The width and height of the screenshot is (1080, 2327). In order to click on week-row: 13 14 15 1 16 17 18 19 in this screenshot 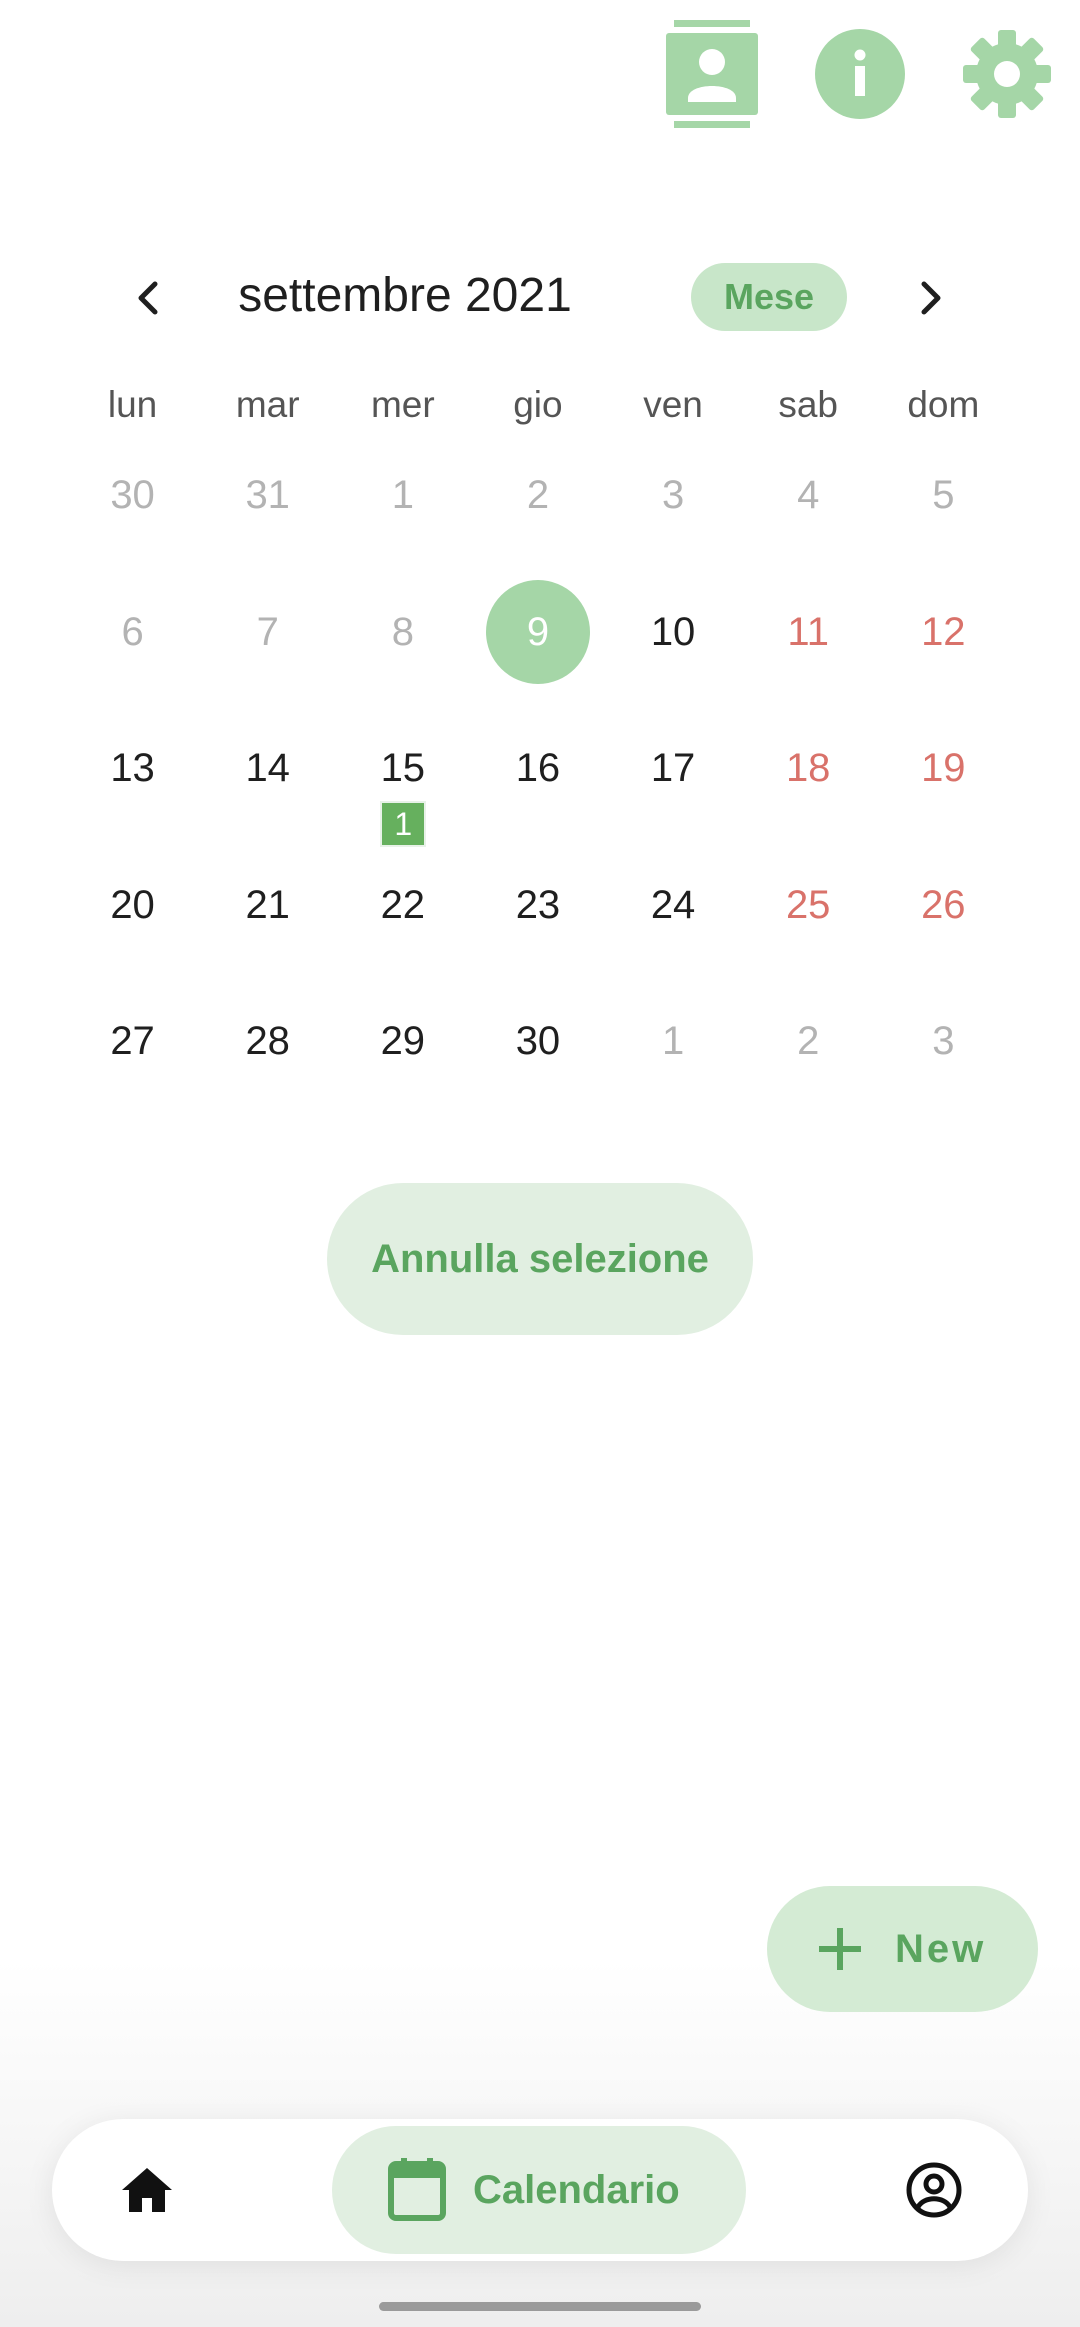, I will do `click(538, 772)`.